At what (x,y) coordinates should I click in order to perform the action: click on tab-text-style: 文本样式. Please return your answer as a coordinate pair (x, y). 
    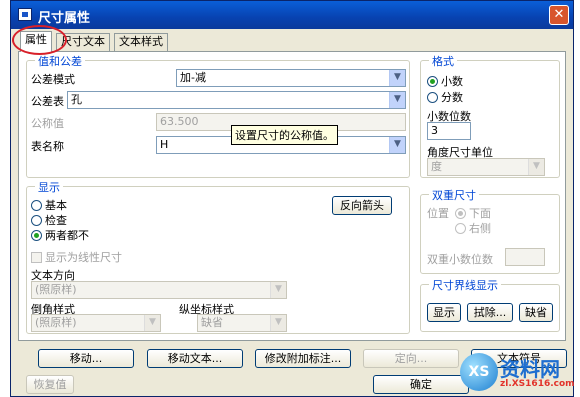
    Looking at the image, I should click on (141, 42).